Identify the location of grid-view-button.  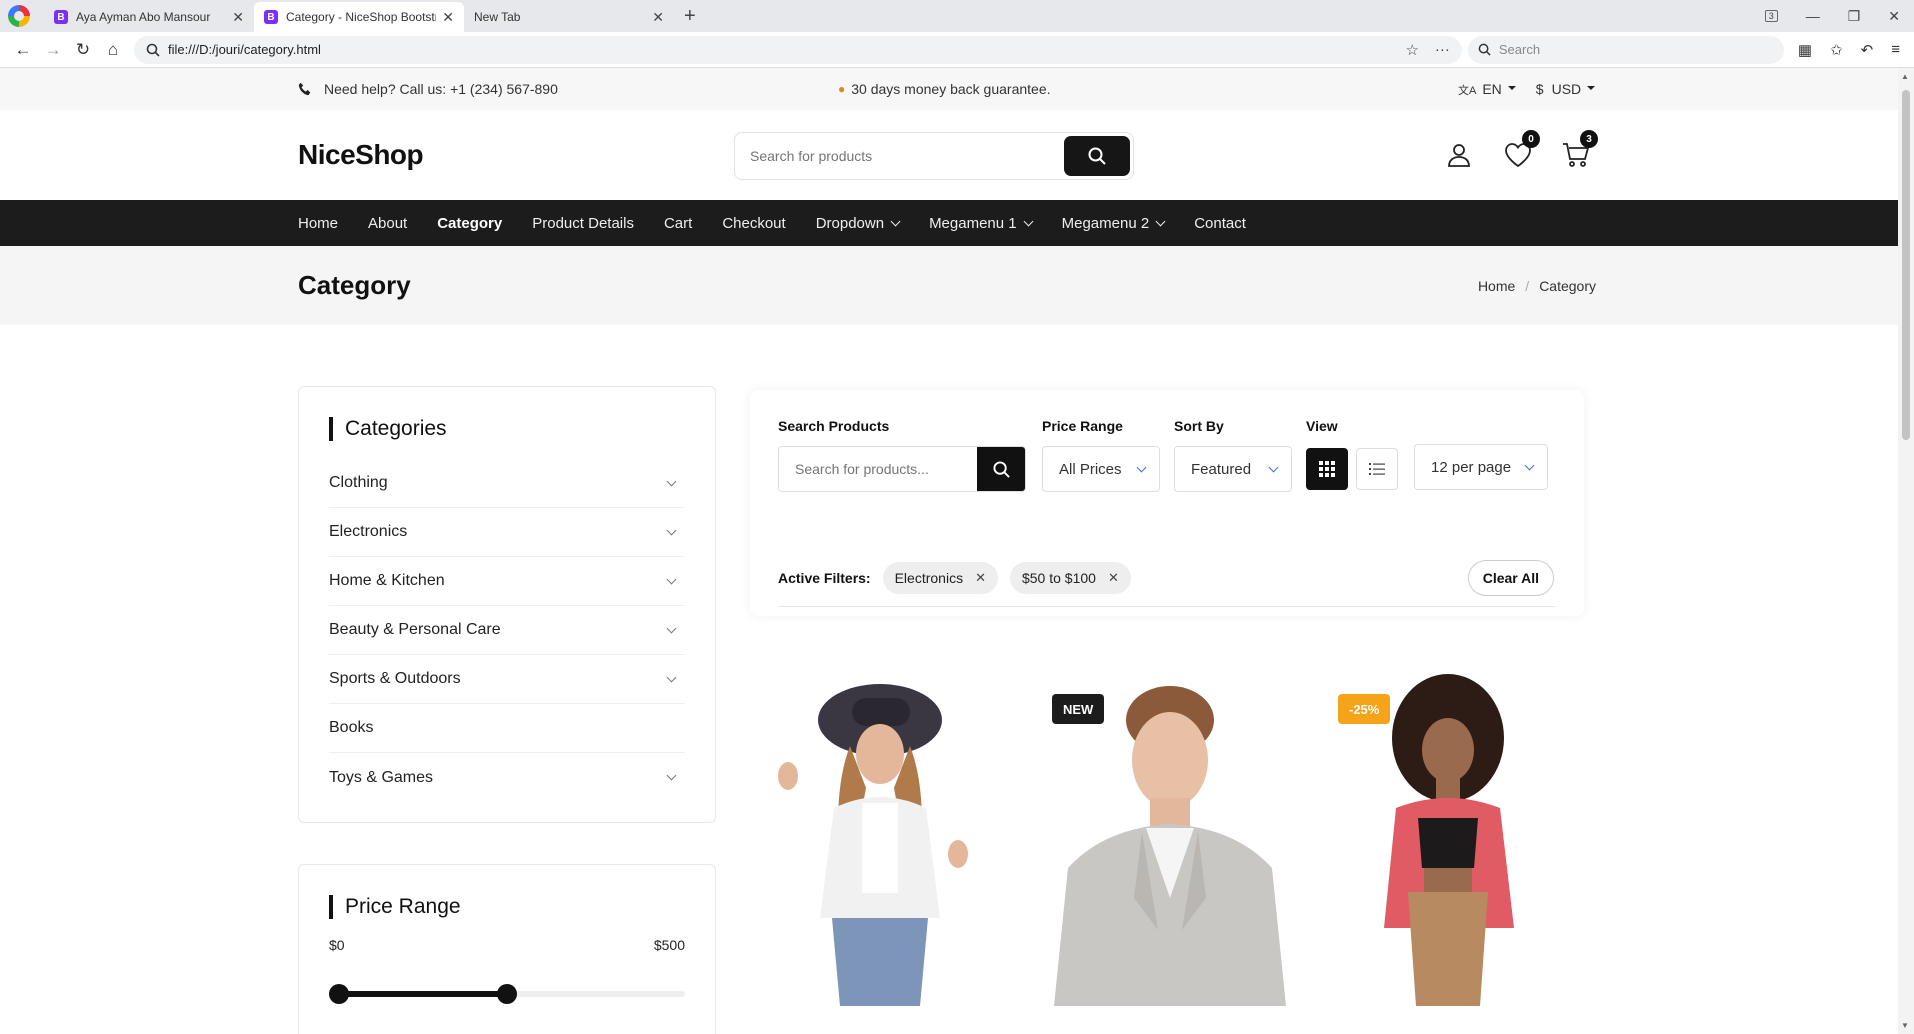
(1327, 469).